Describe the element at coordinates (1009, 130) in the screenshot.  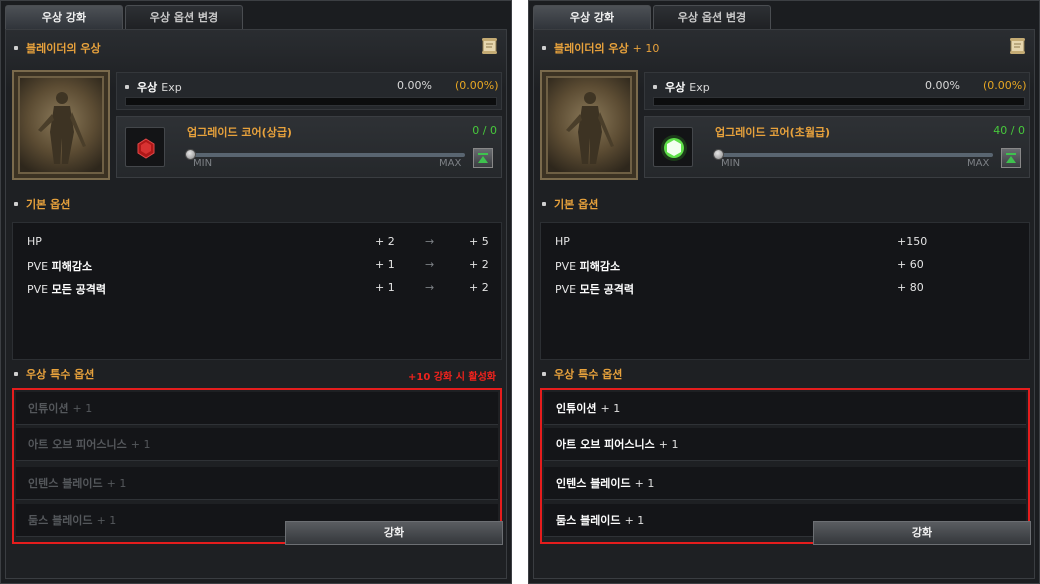
I see `core-count: 40 / 0` at that location.